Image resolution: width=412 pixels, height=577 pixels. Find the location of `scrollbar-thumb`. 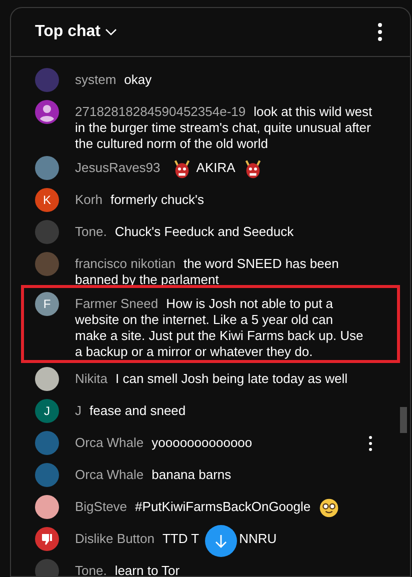

scrollbar-thumb is located at coordinates (403, 420).